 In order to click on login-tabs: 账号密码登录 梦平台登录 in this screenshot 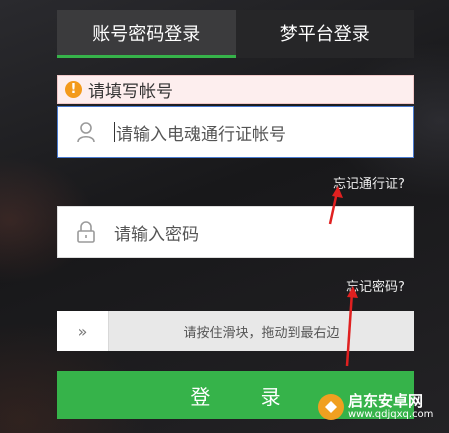, I will do `click(235, 34)`.